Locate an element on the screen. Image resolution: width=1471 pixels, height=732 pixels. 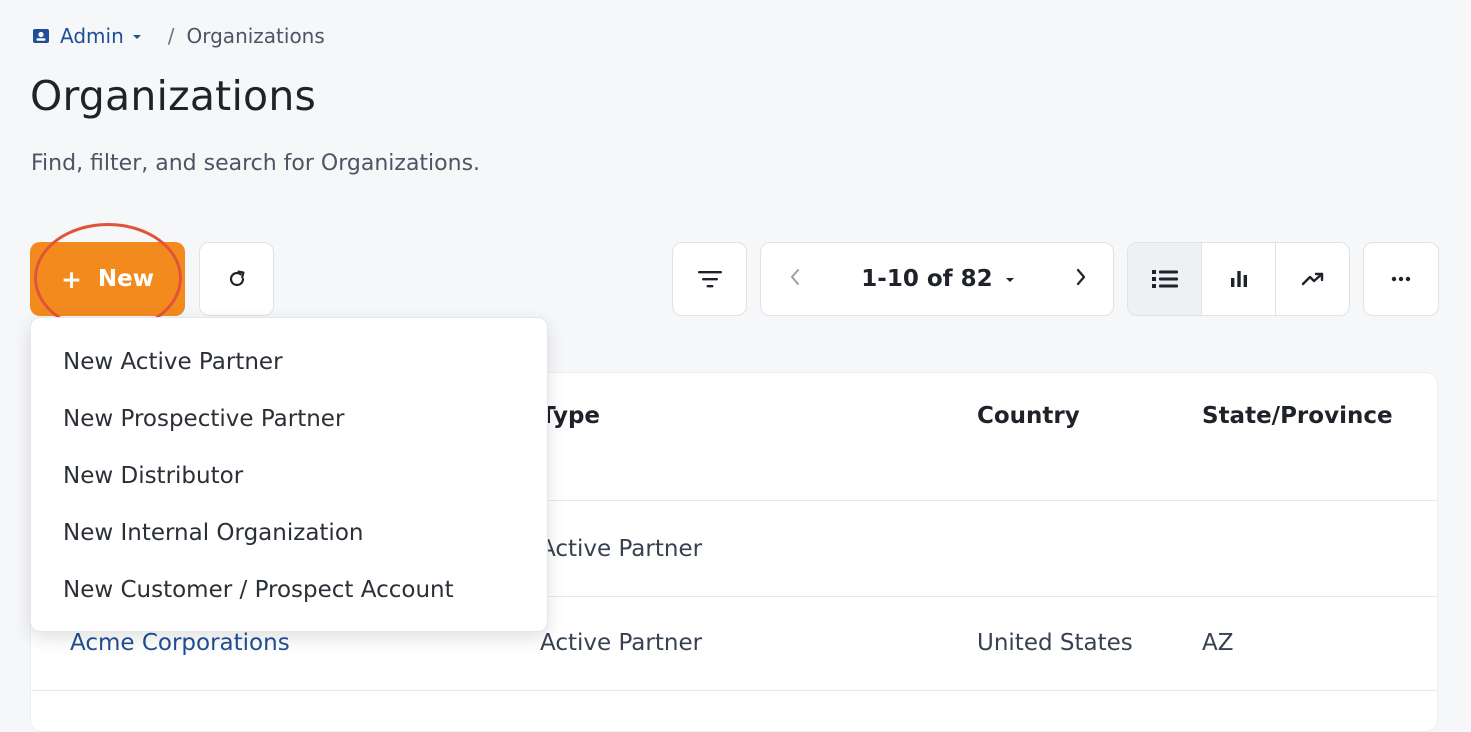
more-icon is located at coordinates (1401, 279).